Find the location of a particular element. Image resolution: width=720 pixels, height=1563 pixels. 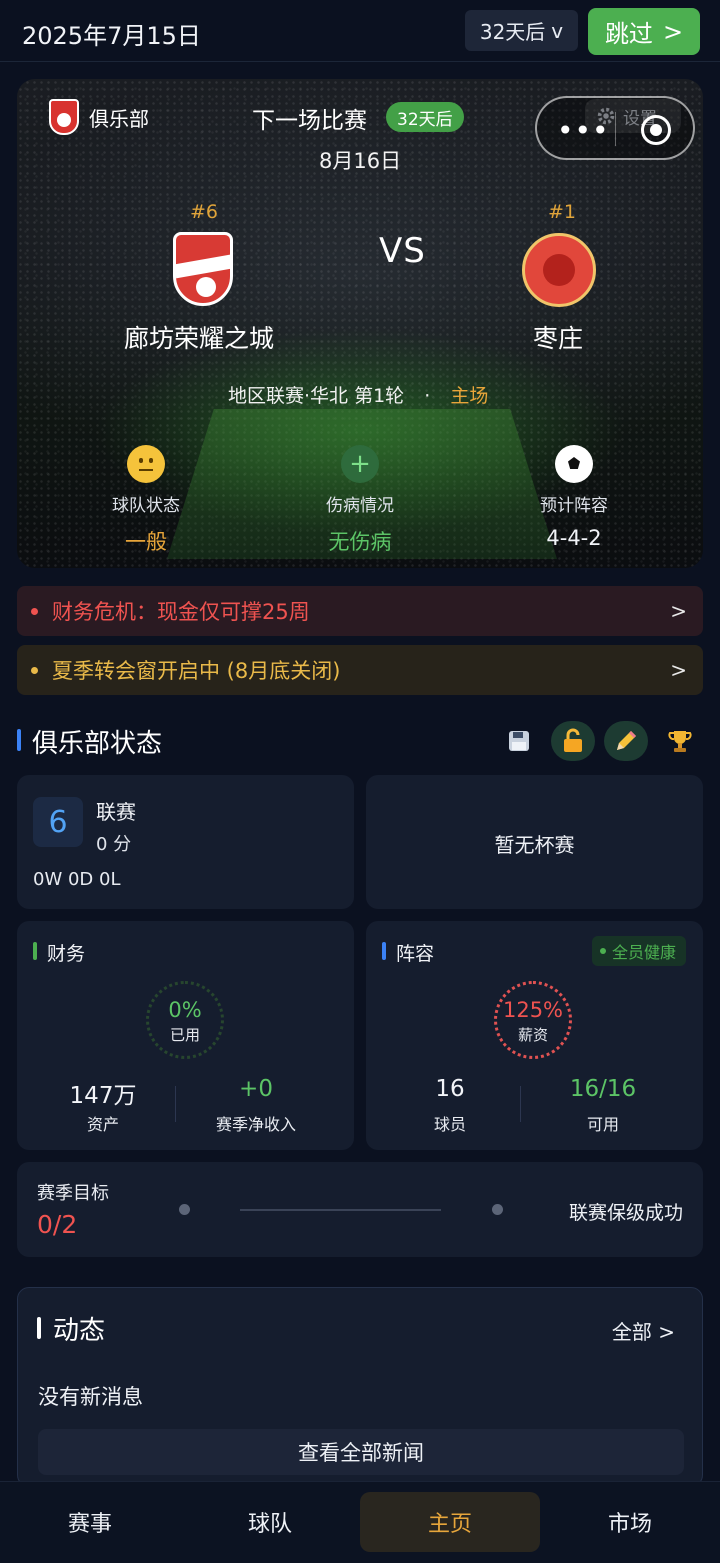

net-income-label: 赛季净收入 is located at coordinates (255, 1124).